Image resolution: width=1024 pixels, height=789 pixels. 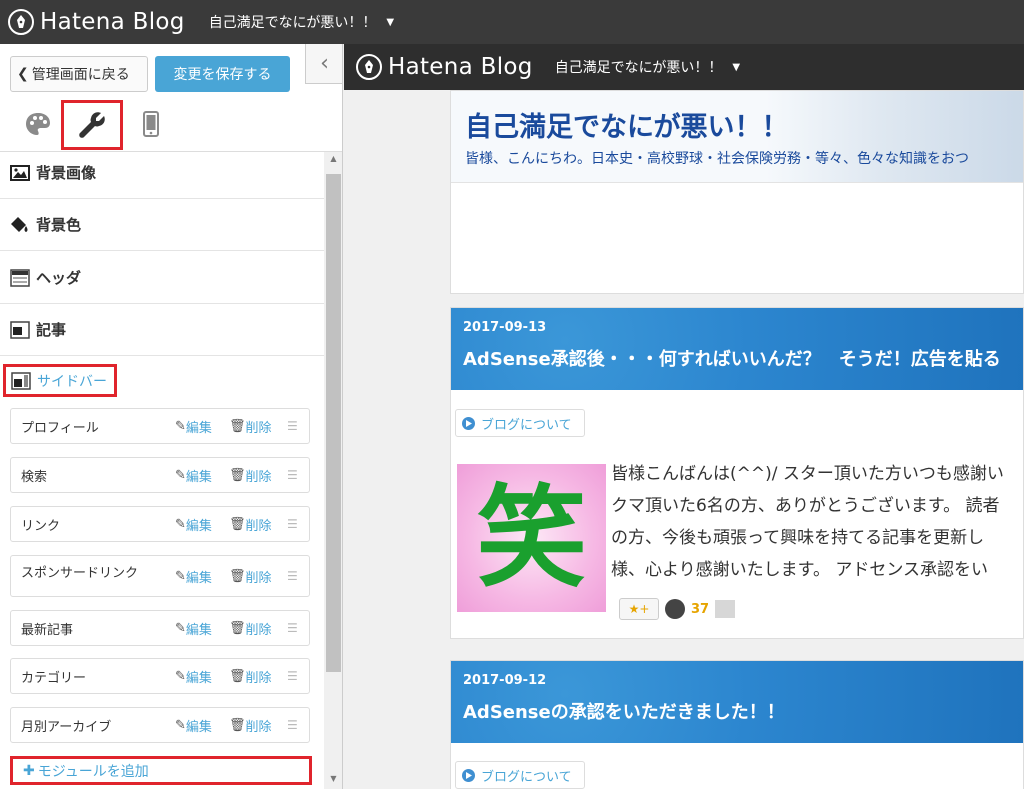 What do you see at coordinates (162, 225) in the screenshot?
I see `section-background-color: 背景色` at bounding box center [162, 225].